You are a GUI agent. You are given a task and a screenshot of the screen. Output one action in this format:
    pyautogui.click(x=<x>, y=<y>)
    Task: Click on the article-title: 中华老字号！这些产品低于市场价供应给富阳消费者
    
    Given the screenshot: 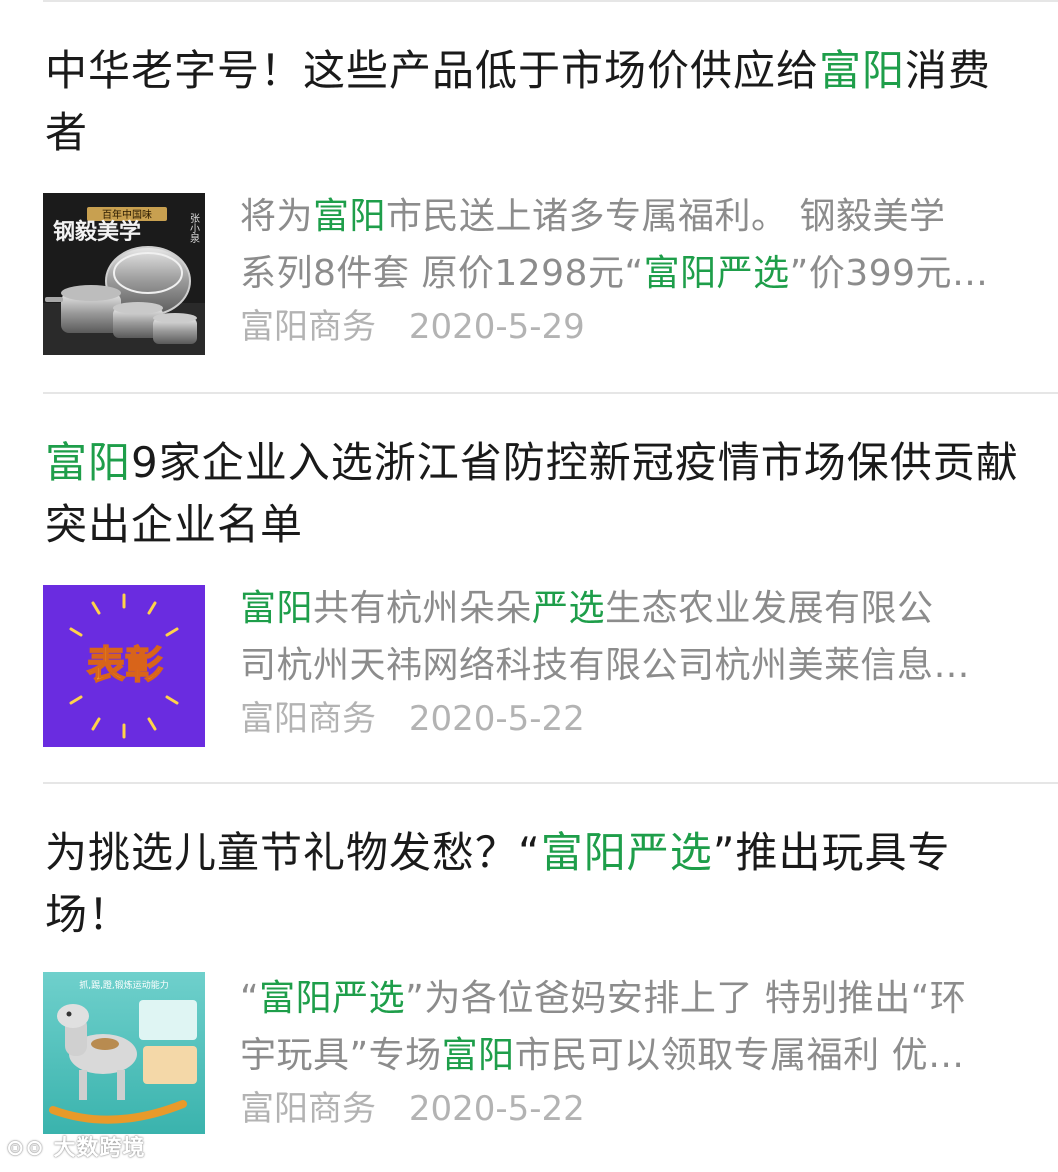 What is the action you would take?
    pyautogui.click(x=537, y=102)
    